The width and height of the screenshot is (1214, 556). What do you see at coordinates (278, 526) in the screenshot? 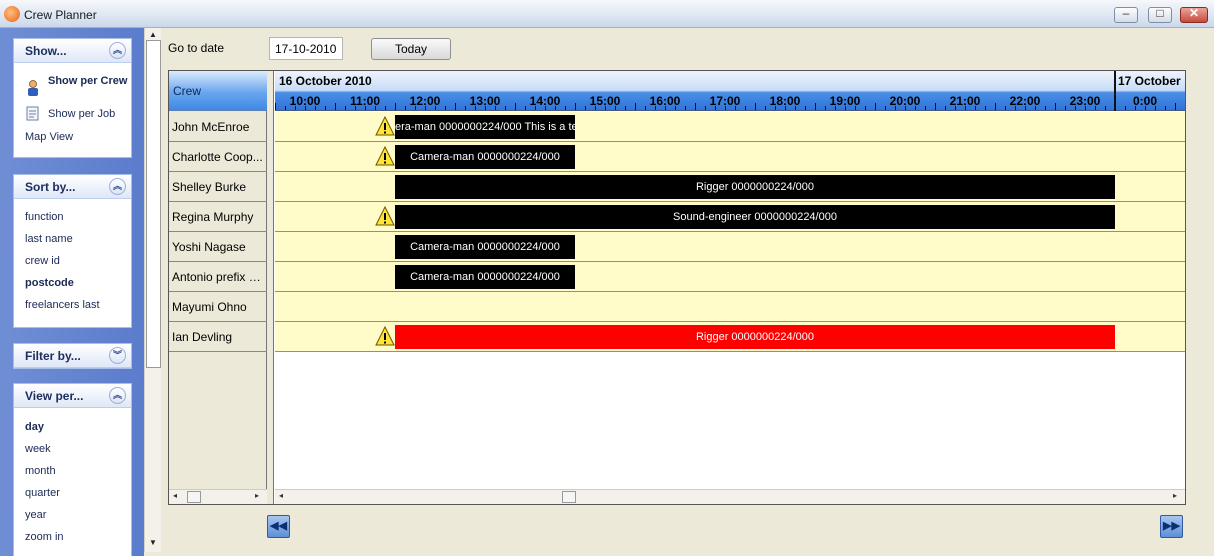
I see `previous-period-button: ◀◀` at bounding box center [278, 526].